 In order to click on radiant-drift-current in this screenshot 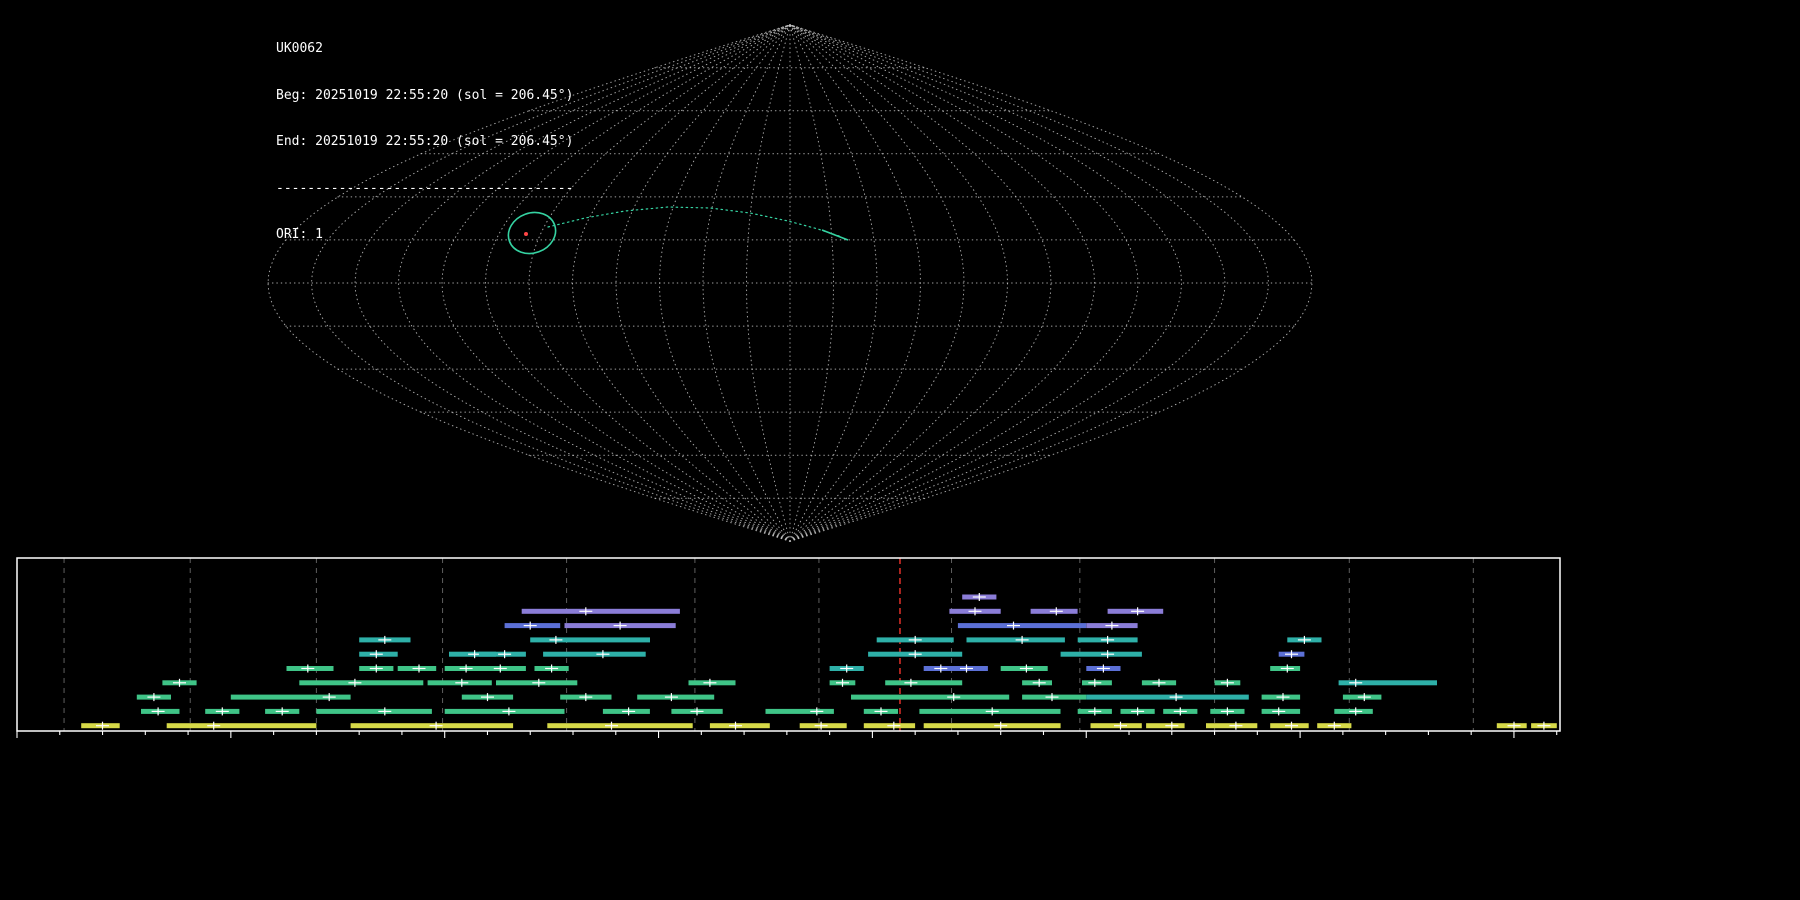, I will do `click(835, 235)`.